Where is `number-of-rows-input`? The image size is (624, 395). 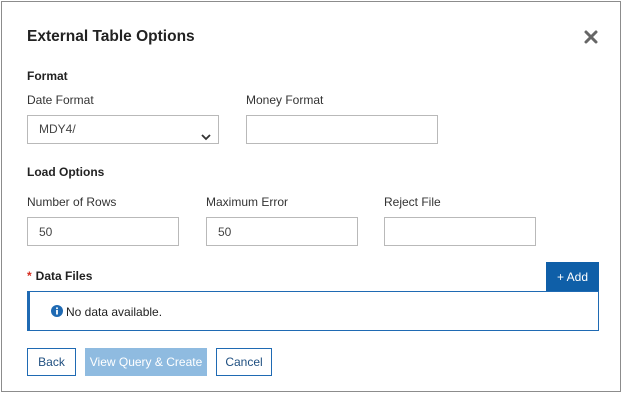 number-of-rows-input is located at coordinates (103, 231).